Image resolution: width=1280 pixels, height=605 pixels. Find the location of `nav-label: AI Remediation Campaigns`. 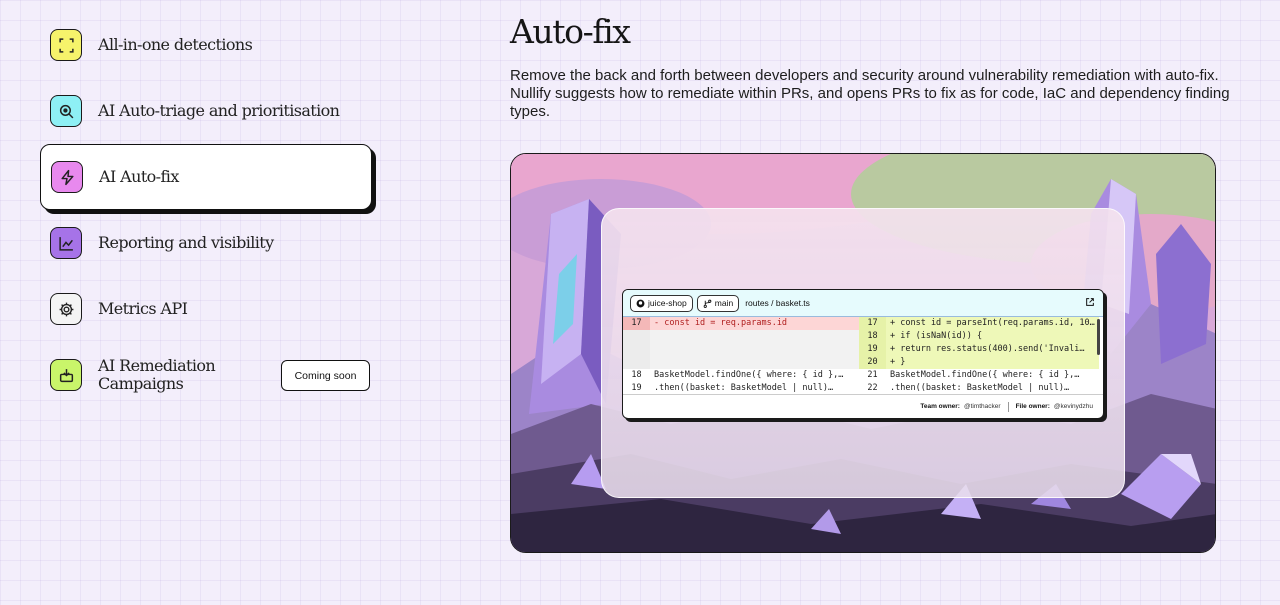

nav-label: AI Remediation Campaigns is located at coordinates (157, 374).